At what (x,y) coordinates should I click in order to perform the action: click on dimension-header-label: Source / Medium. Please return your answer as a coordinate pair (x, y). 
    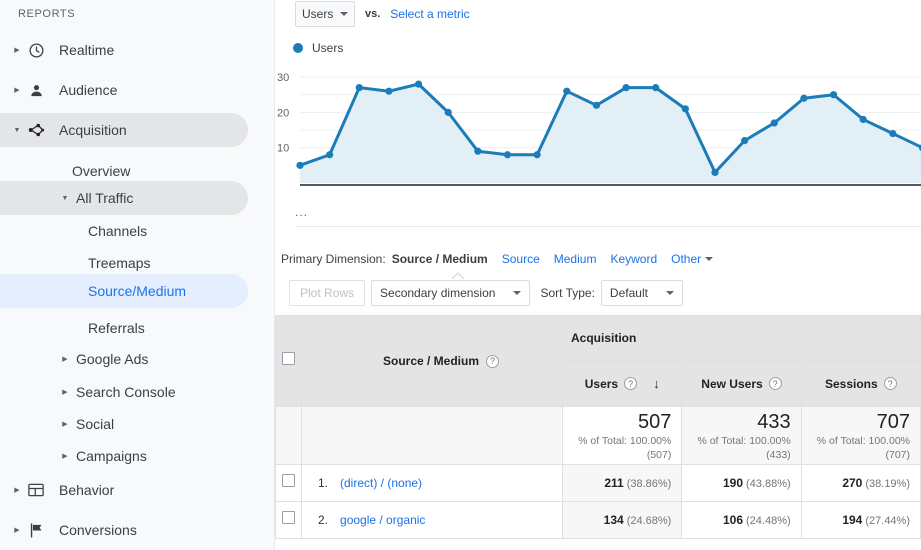
    Looking at the image, I should click on (431, 361).